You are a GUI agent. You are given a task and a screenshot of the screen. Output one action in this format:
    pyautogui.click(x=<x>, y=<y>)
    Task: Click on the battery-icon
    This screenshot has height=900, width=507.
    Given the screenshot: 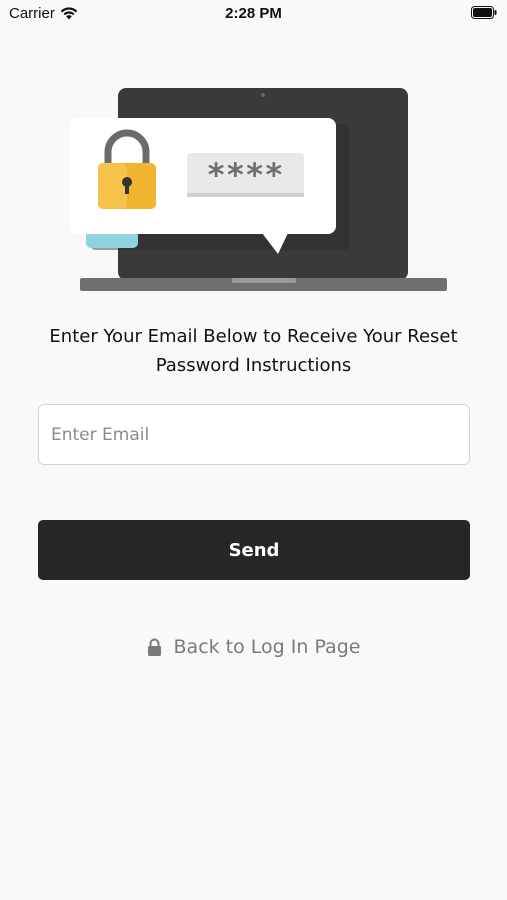 What is the action you would take?
    pyautogui.click(x=484, y=12)
    